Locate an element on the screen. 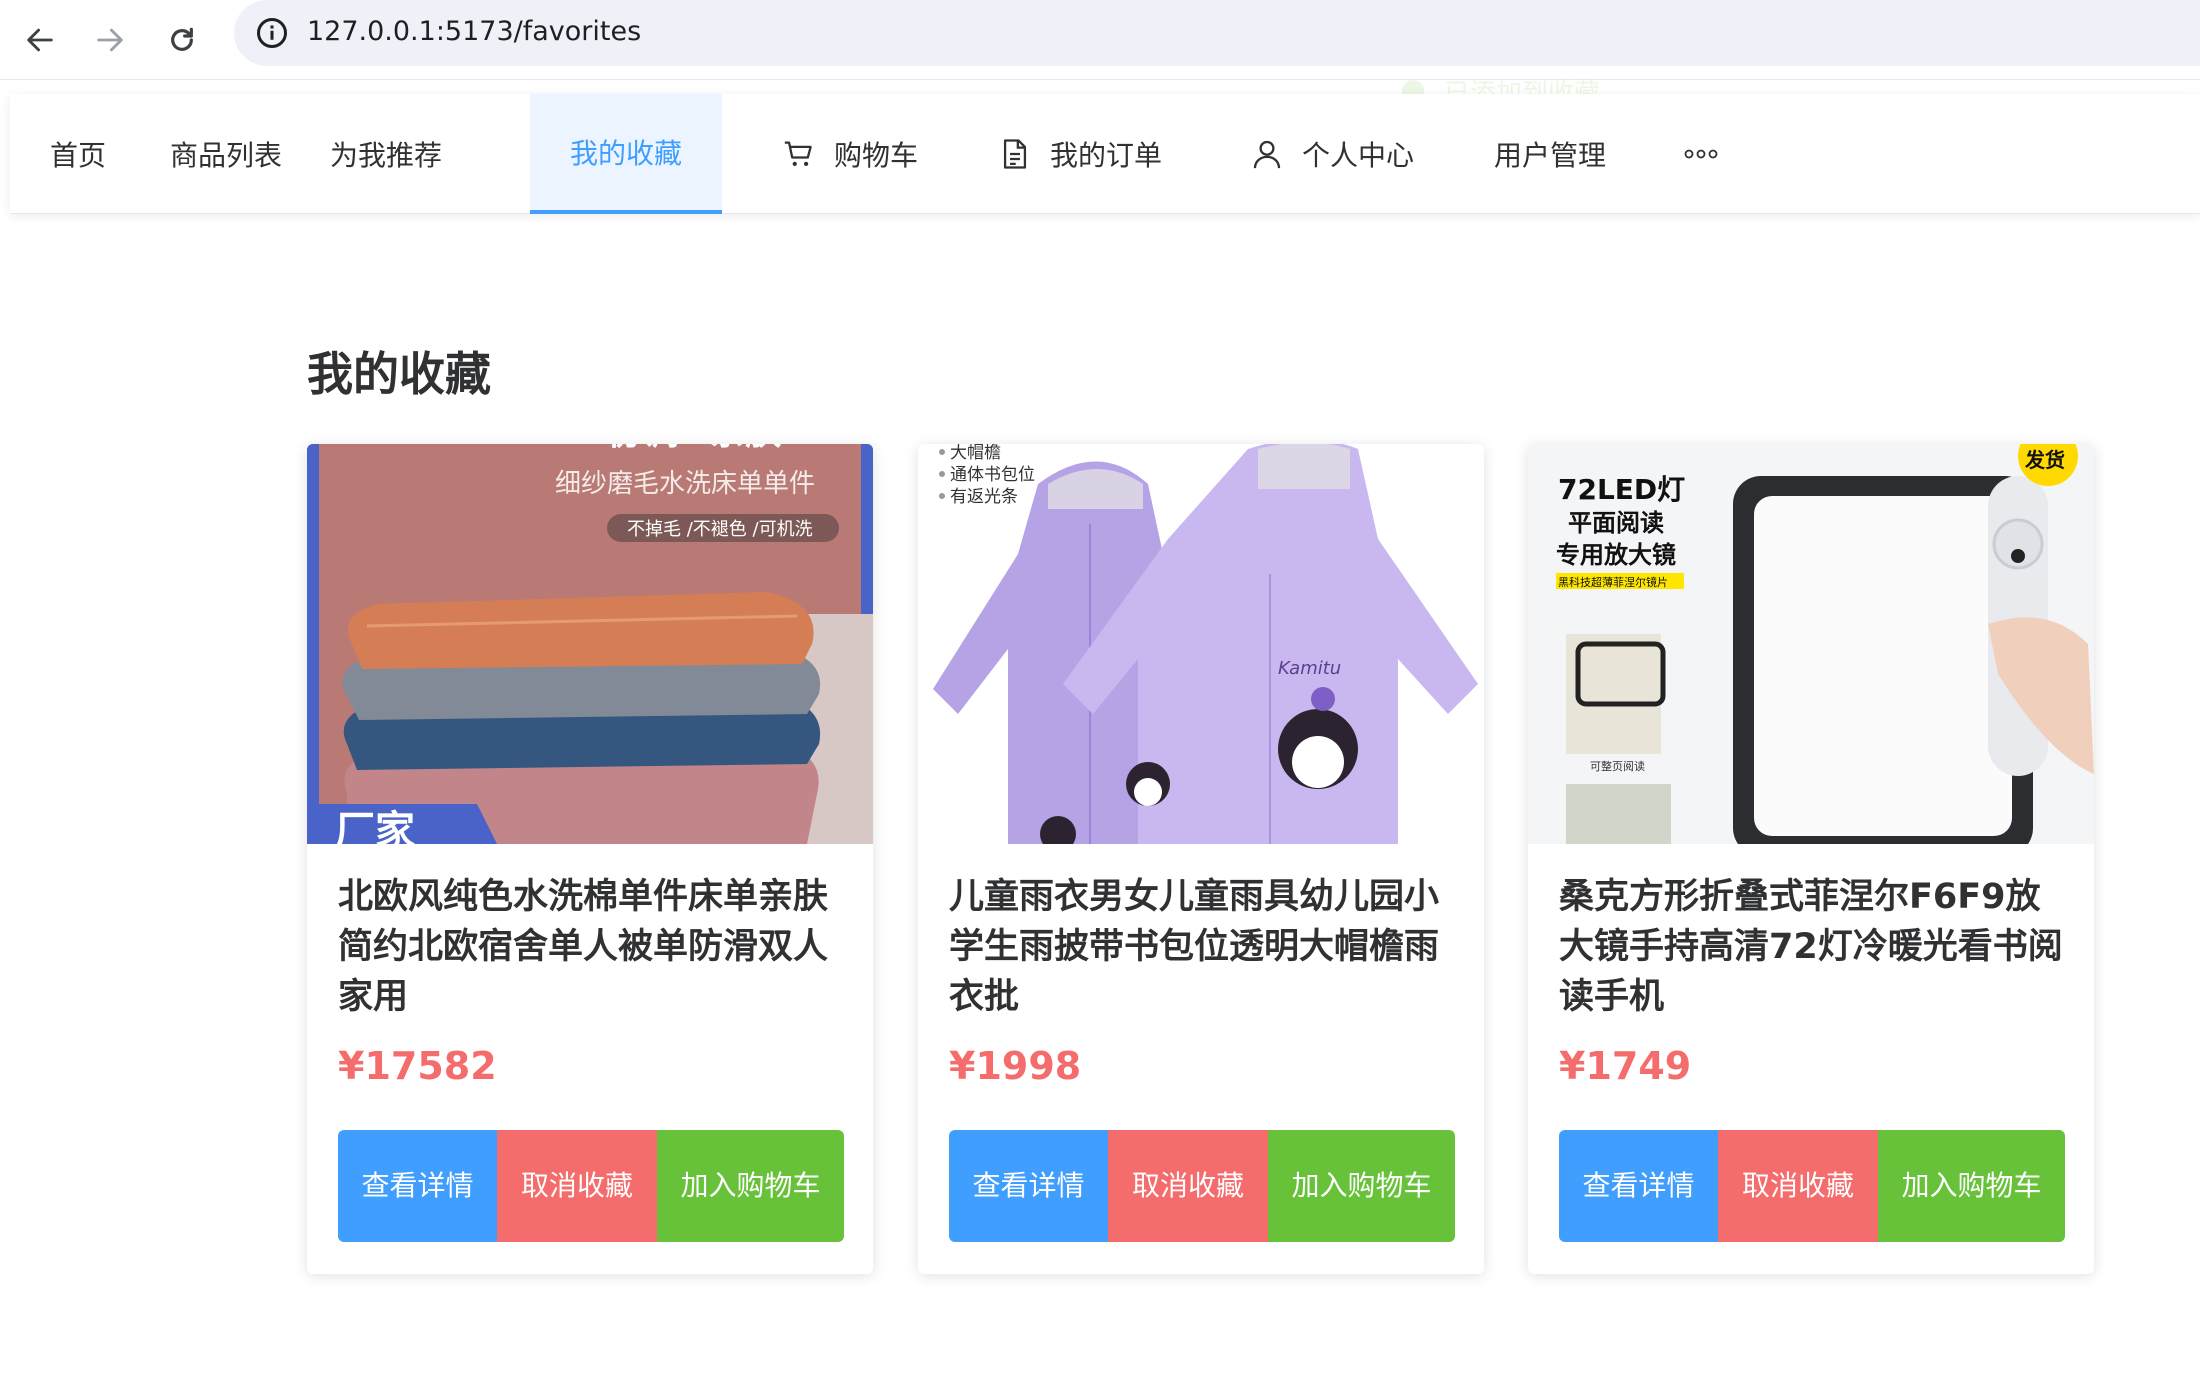  image-text: 大帽檐 is located at coordinates (975, 453).